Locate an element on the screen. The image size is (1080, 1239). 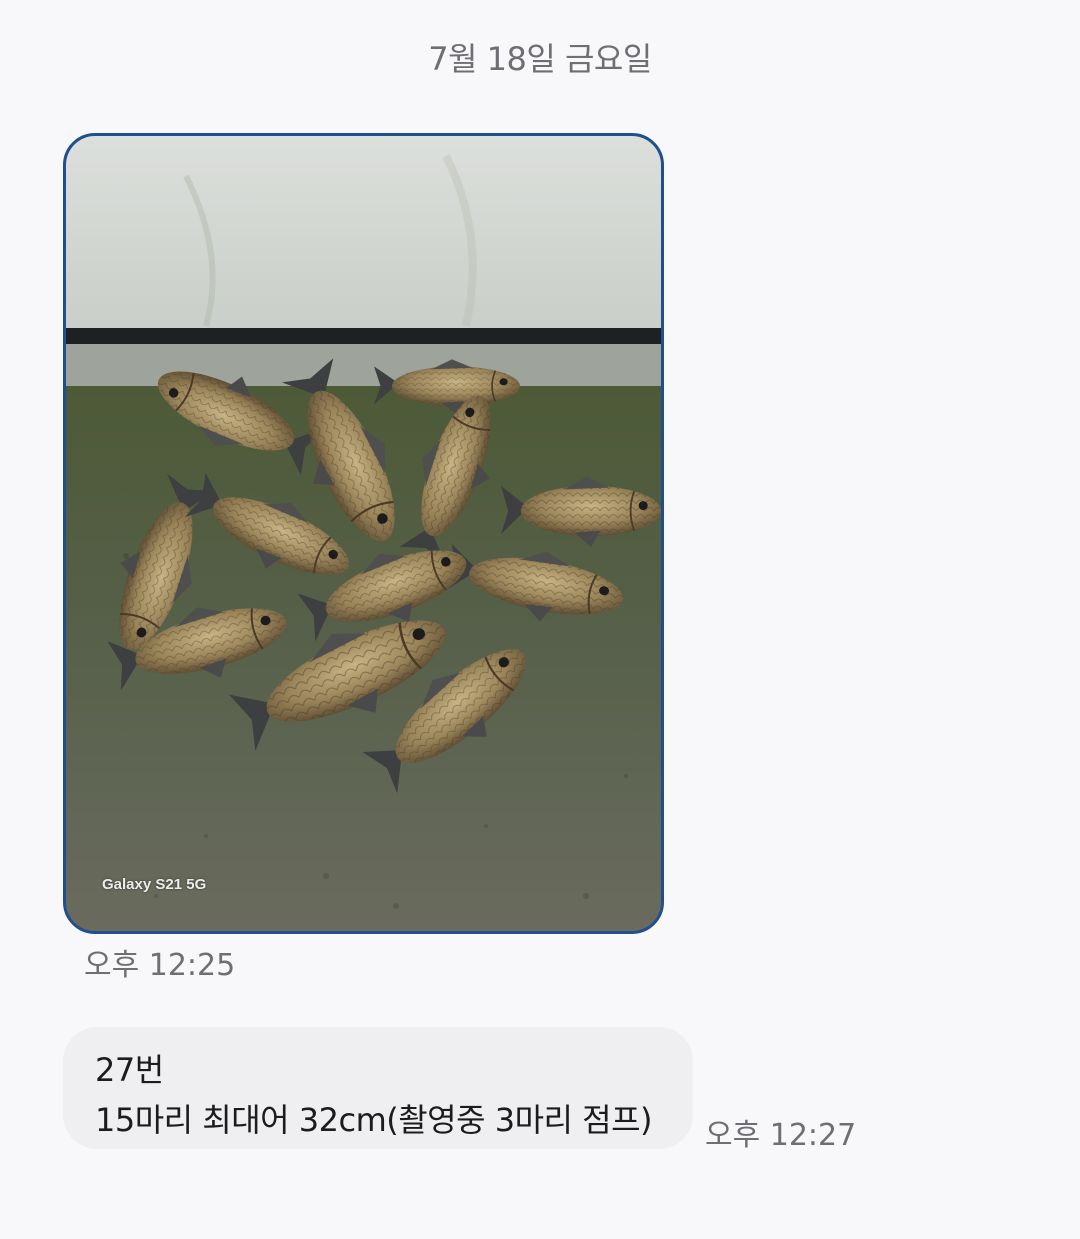
photo-watermark: Galaxy S21 5G is located at coordinates (154, 884).